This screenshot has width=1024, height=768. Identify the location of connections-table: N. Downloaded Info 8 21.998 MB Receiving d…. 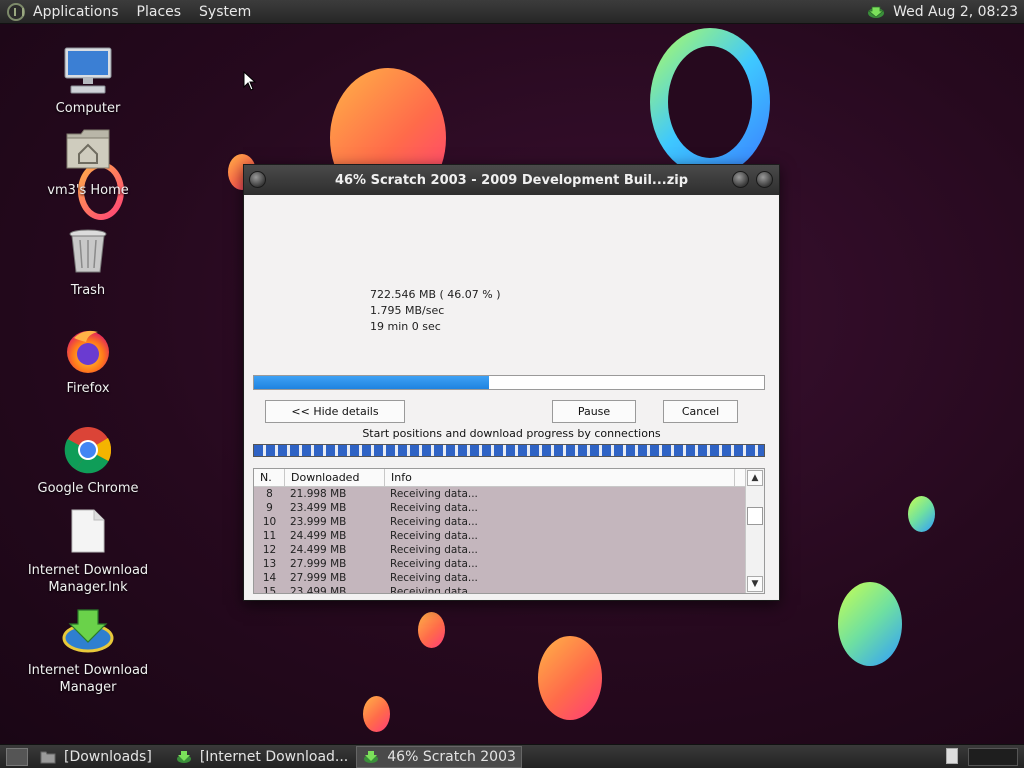
(509, 531).